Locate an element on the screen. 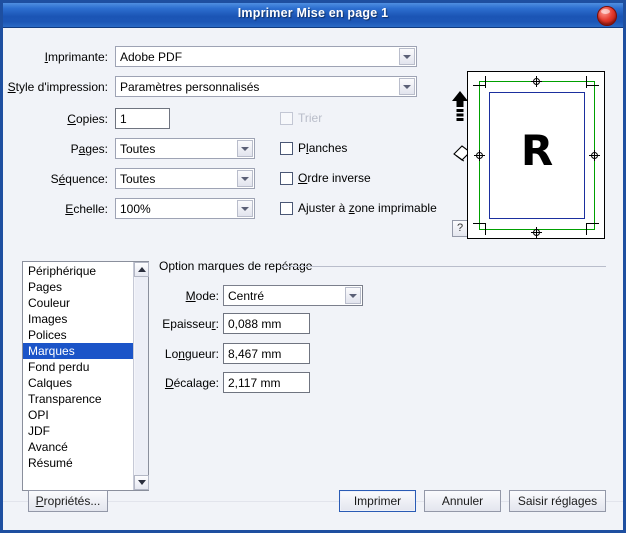 The width and height of the screenshot is (626, 533). sequence-label: Séquence: is located at coordinates (79, 179).